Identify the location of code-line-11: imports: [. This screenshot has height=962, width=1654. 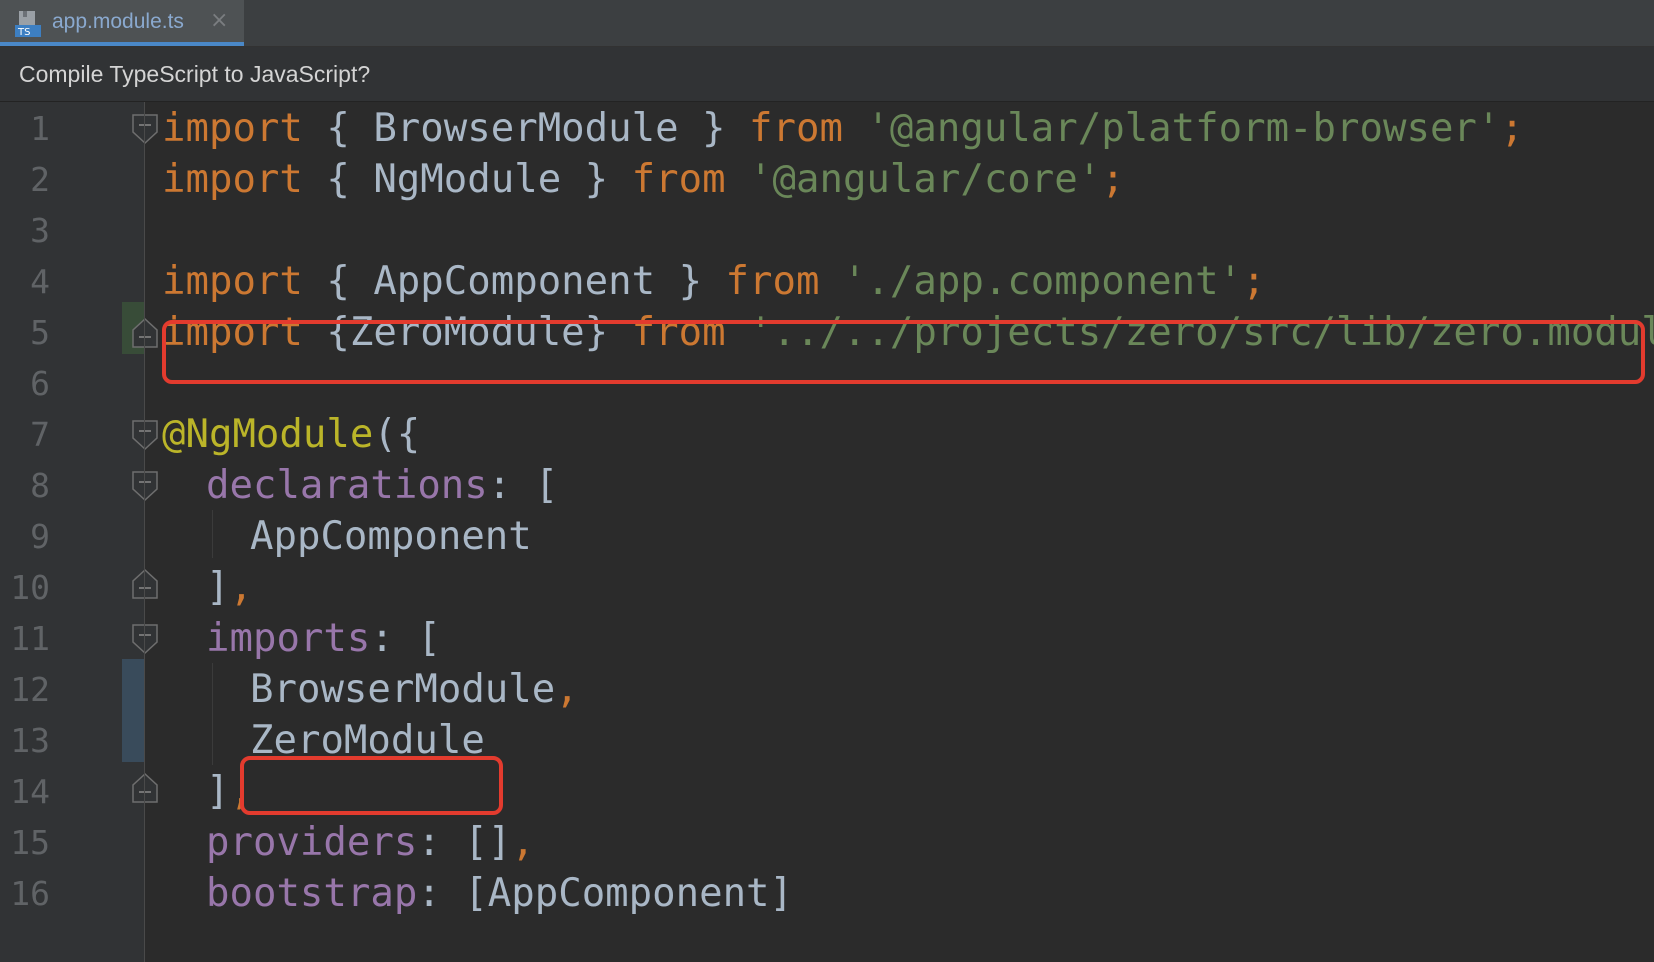
(323, 639).